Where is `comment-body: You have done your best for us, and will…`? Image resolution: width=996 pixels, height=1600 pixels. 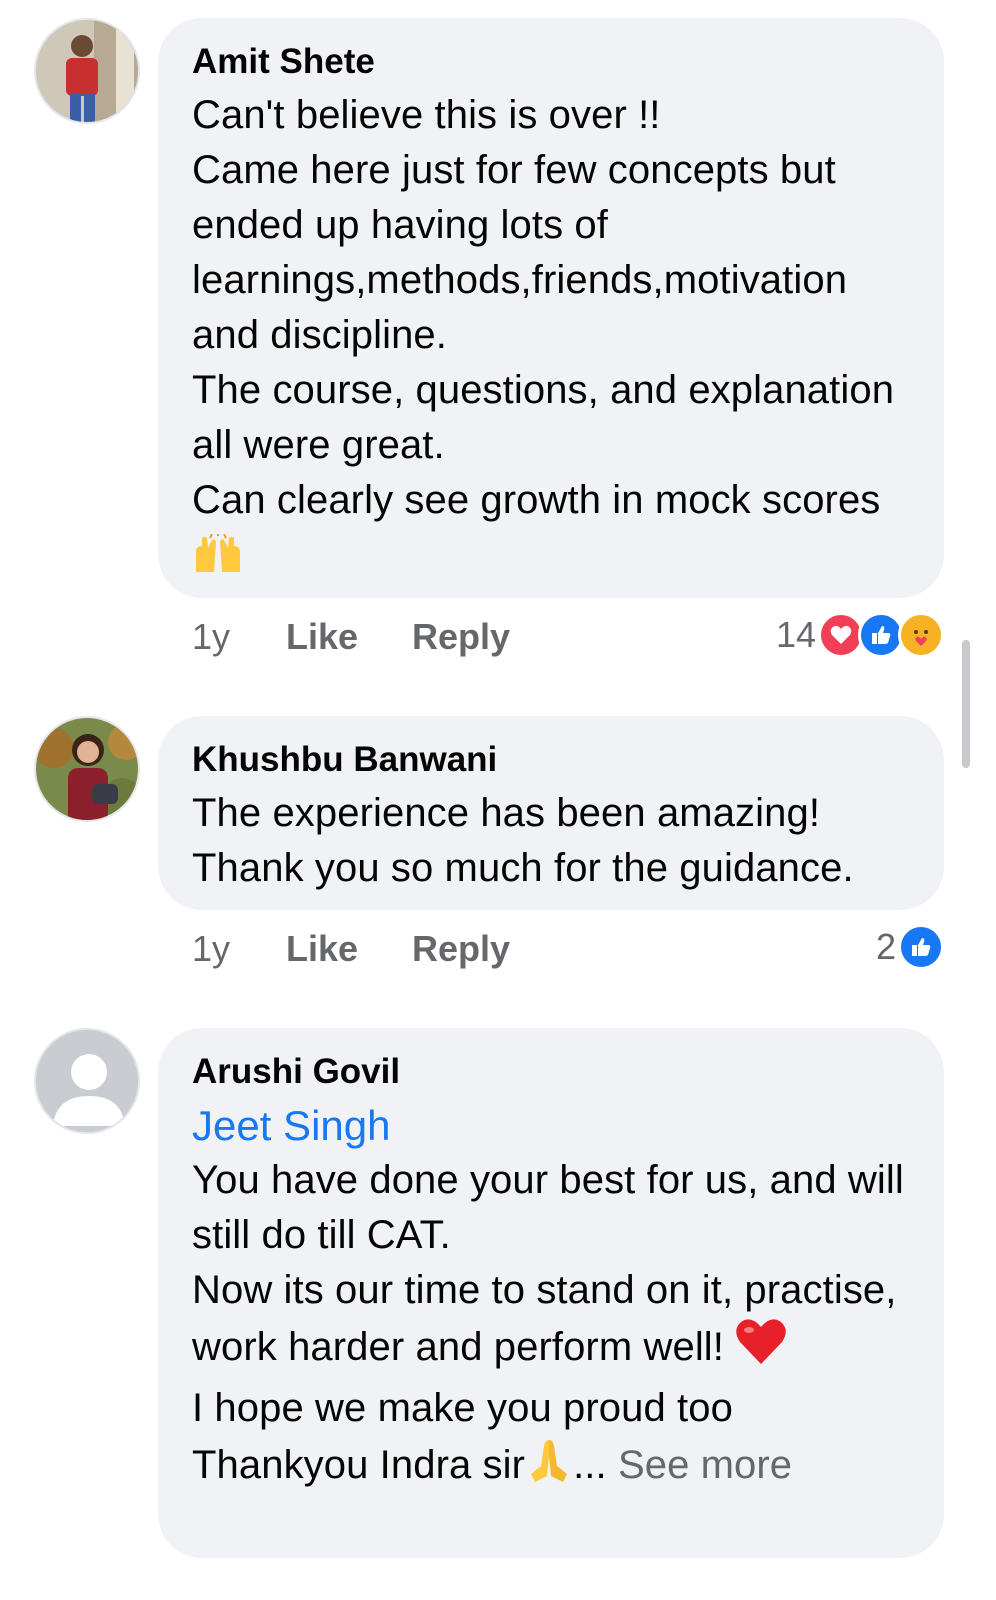 comment-body: You have done your best for us, and will… is located at coordinates (548, 1263).